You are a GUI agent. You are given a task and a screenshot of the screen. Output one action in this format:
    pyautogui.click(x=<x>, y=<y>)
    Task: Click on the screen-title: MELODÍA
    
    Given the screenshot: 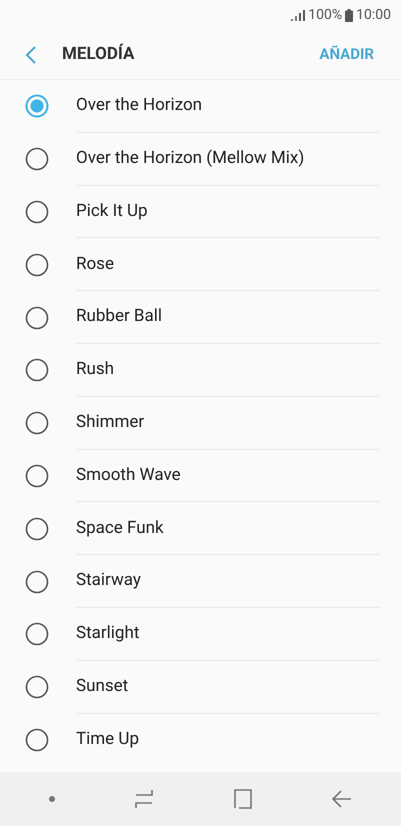 What is the action you would take?
    pyautogui.click(x=99, y=54)
    